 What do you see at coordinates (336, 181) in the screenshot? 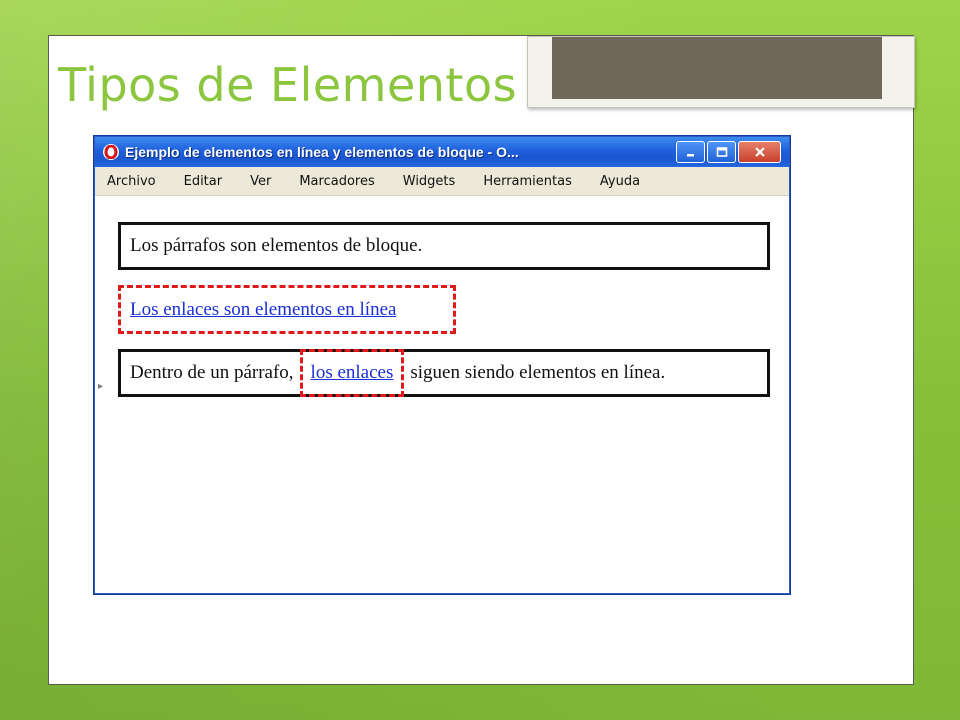
I see `menu-marcadores: Marcadores` at bounding box center [336, 181].